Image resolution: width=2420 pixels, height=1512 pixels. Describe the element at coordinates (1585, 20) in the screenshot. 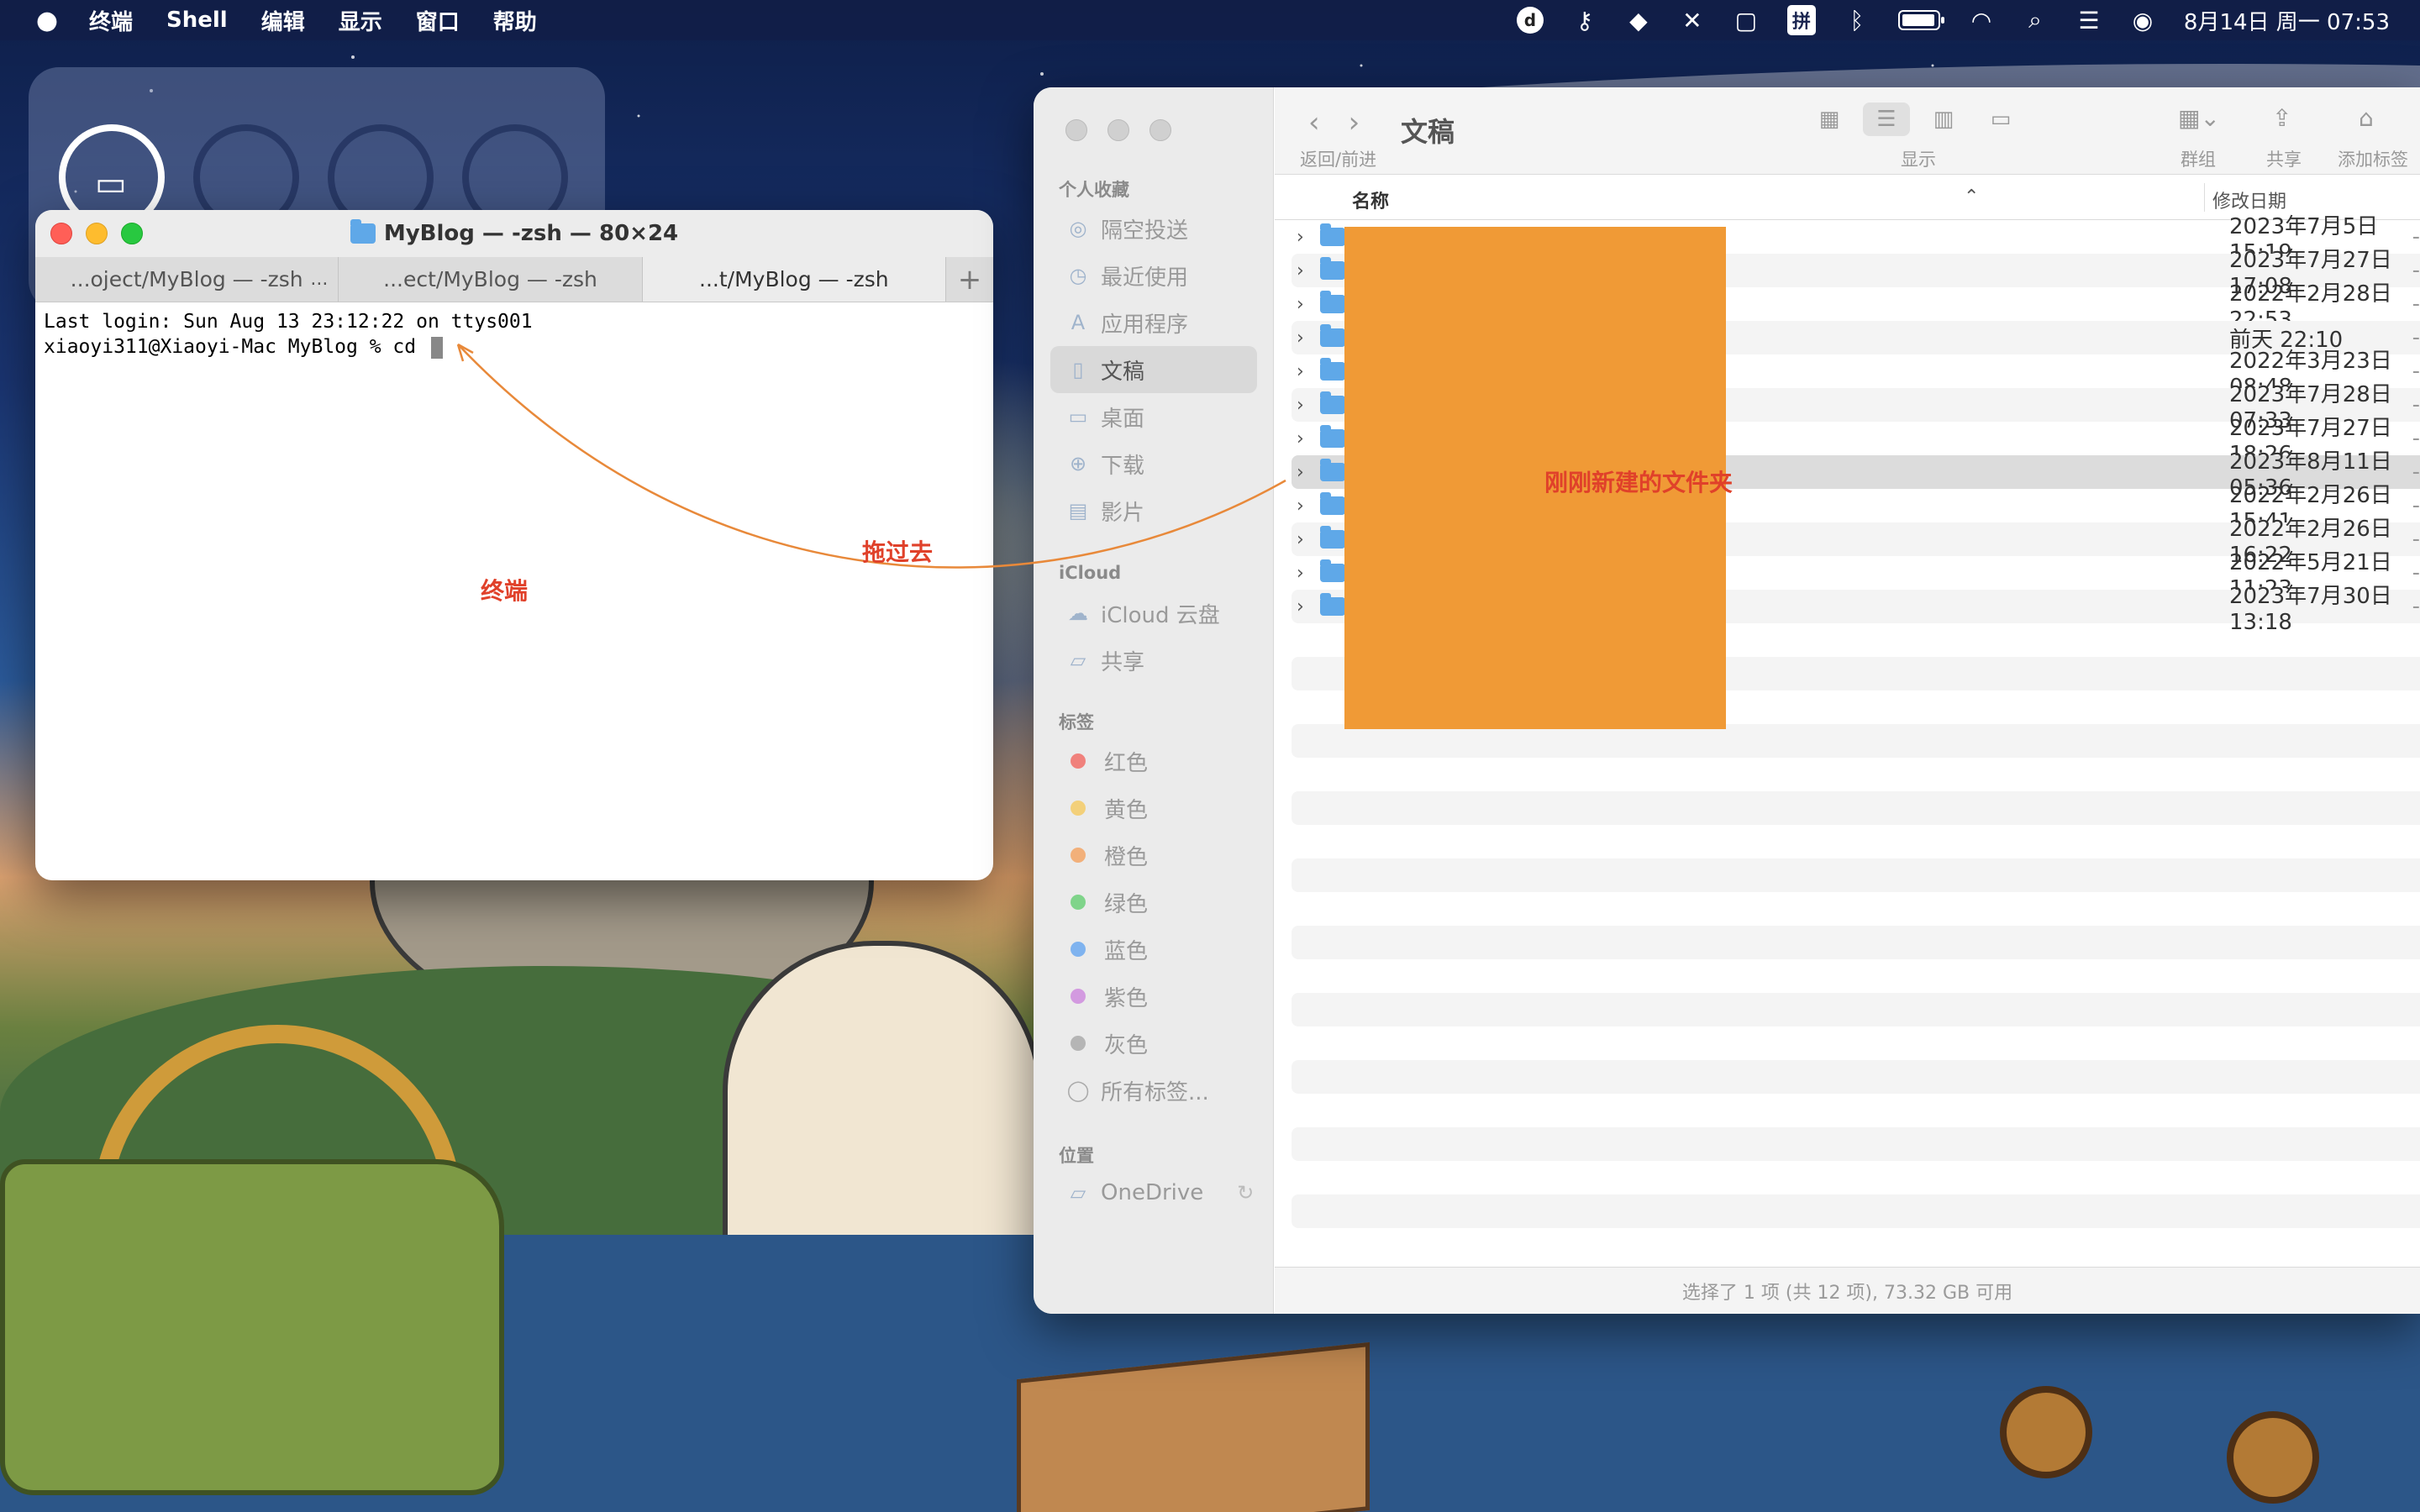

I see `key-icon: ⚷` at that location.